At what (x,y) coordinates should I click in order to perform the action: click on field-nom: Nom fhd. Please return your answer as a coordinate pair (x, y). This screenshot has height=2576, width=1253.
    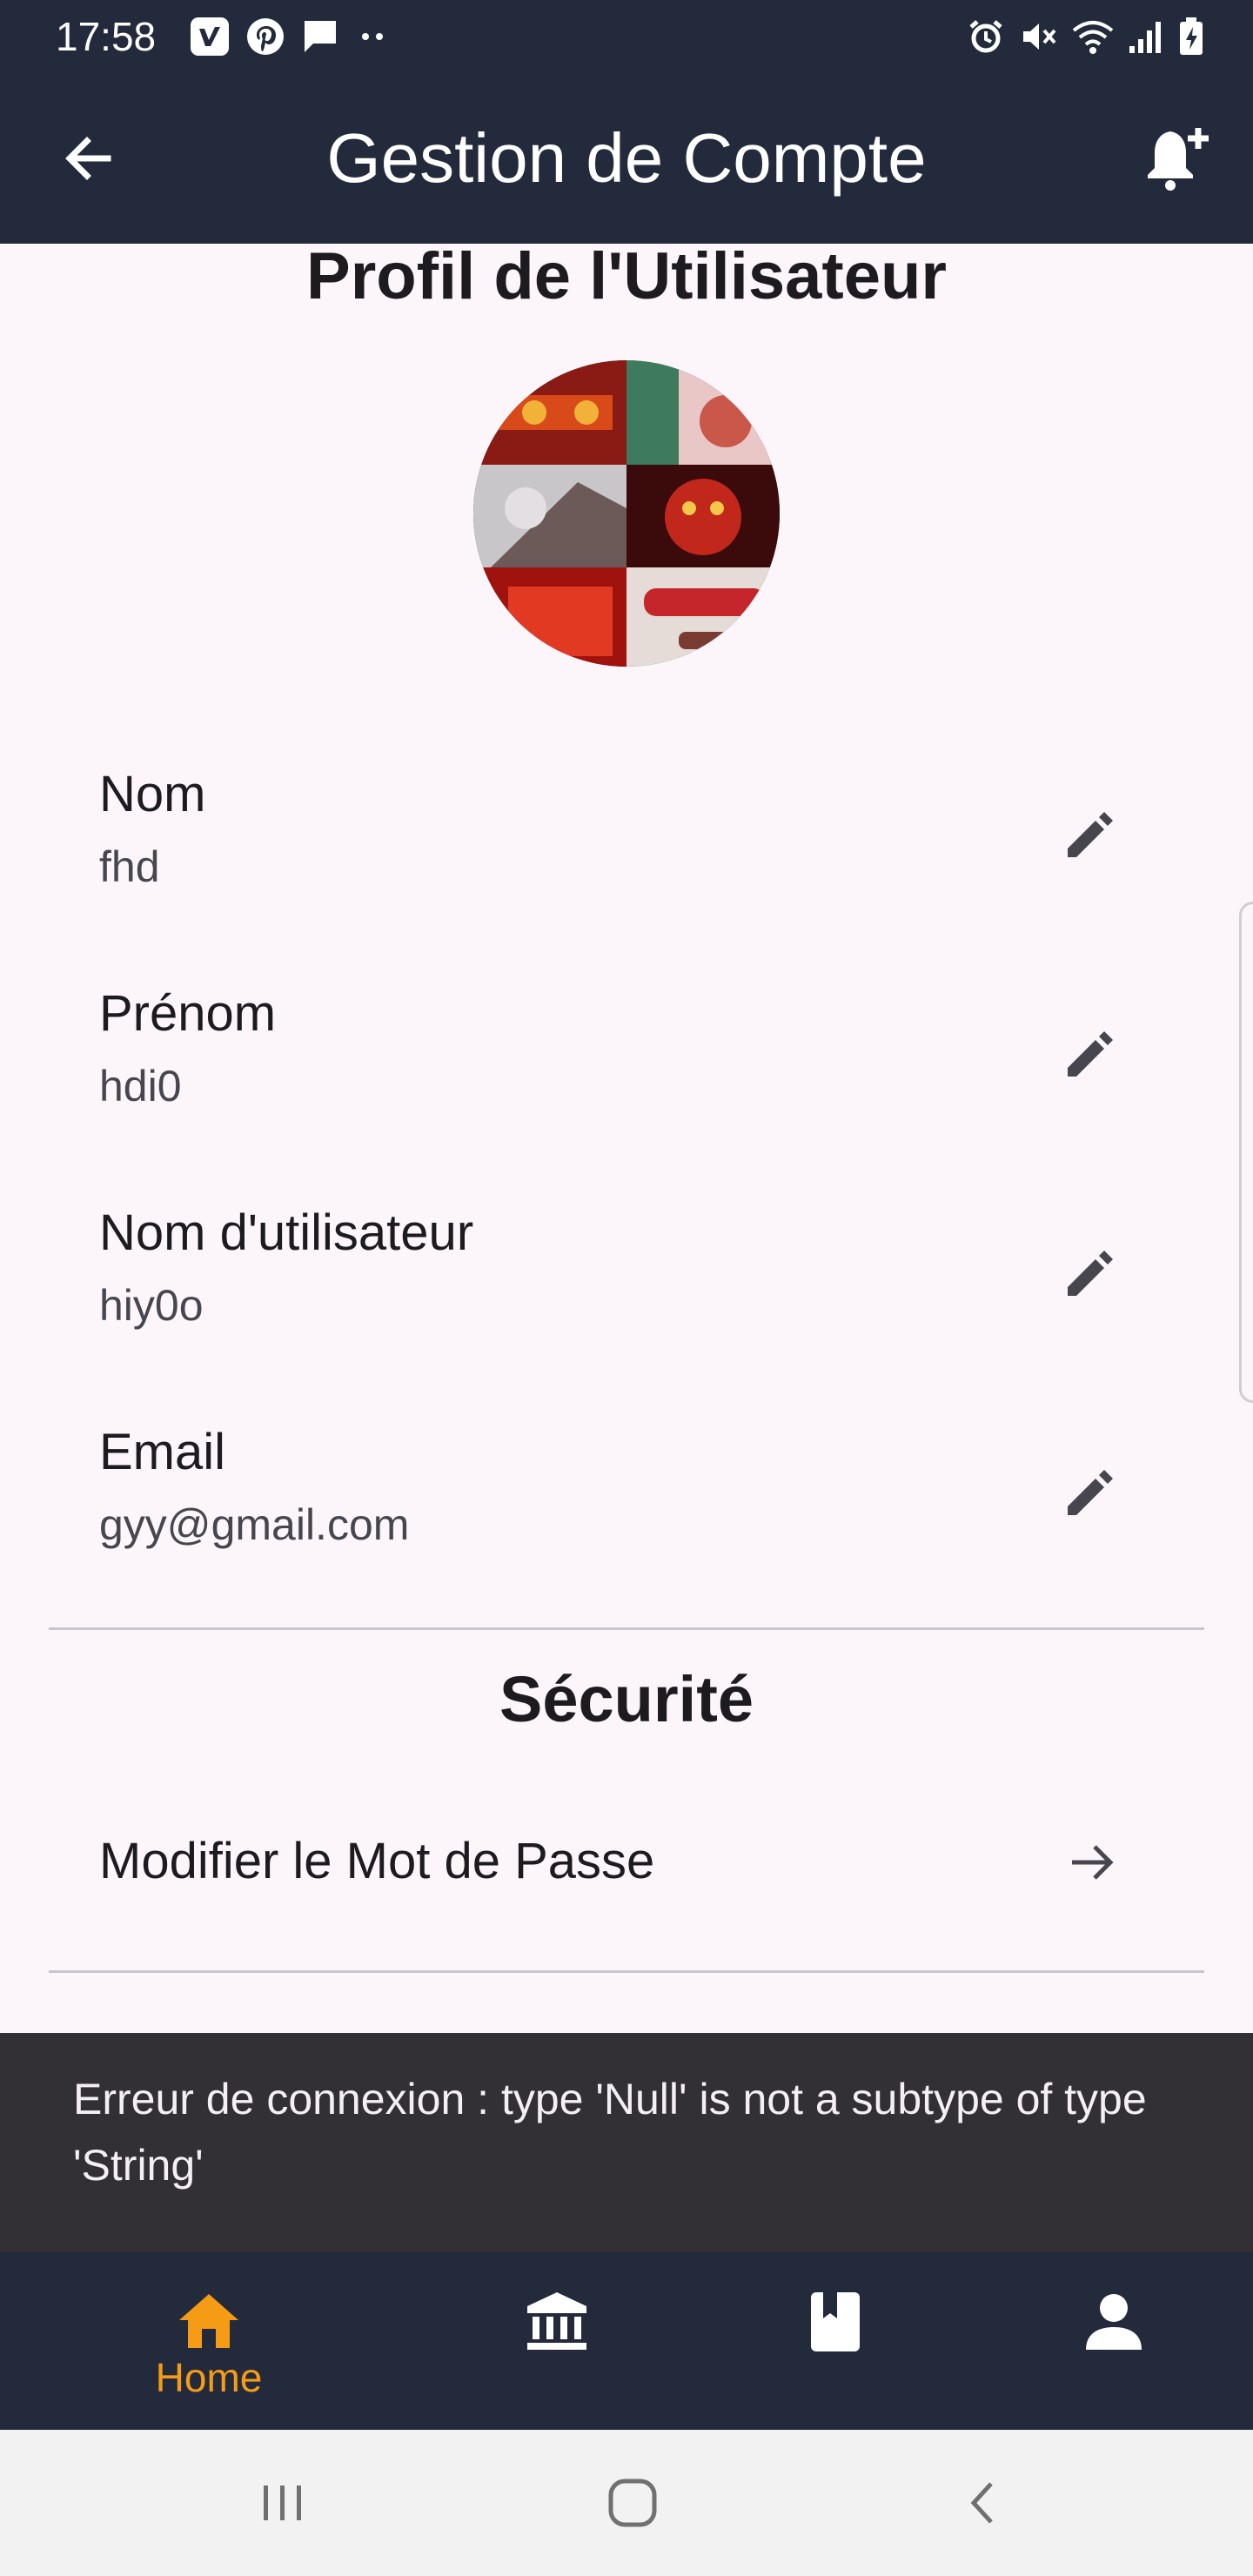
    Looking at the image, I should click on (626, 873).